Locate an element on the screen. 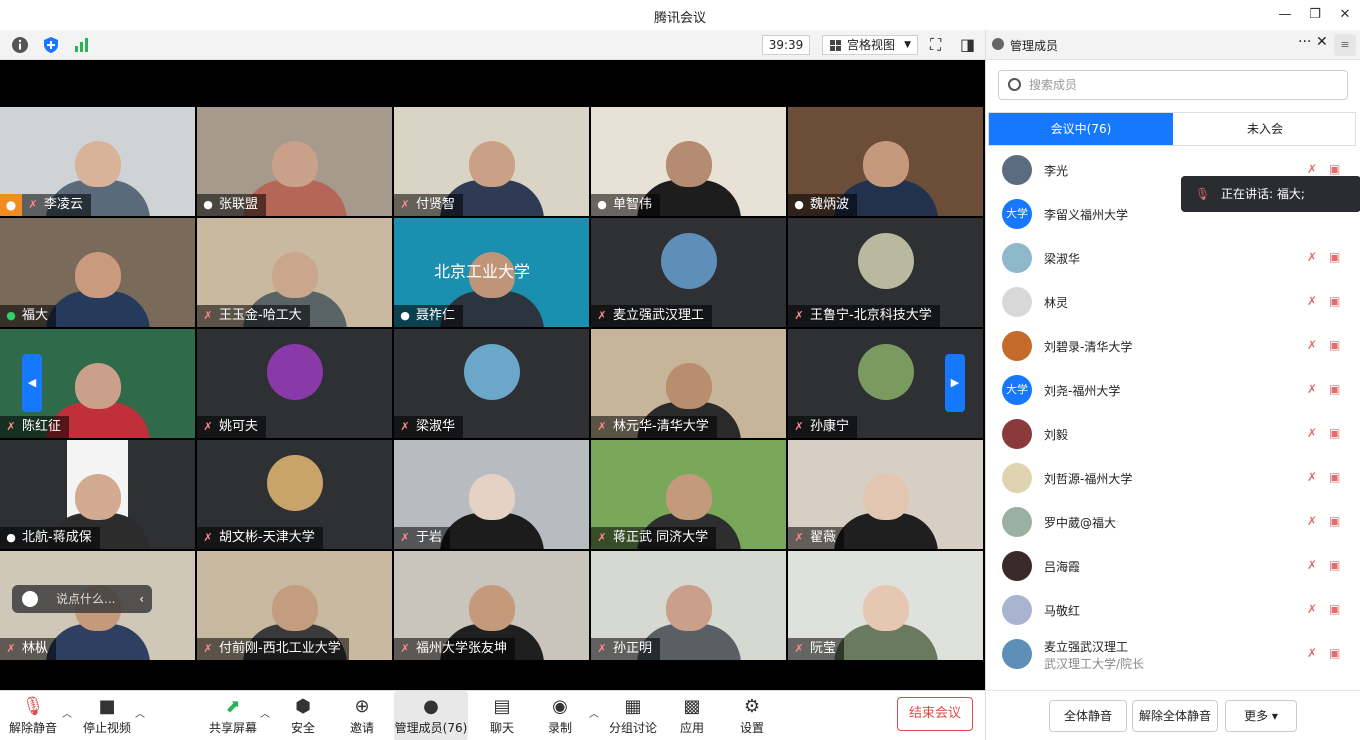 This screenshot has height=740, width=1360. share-options-caret: ︿ is located at coordinates (265, 712).